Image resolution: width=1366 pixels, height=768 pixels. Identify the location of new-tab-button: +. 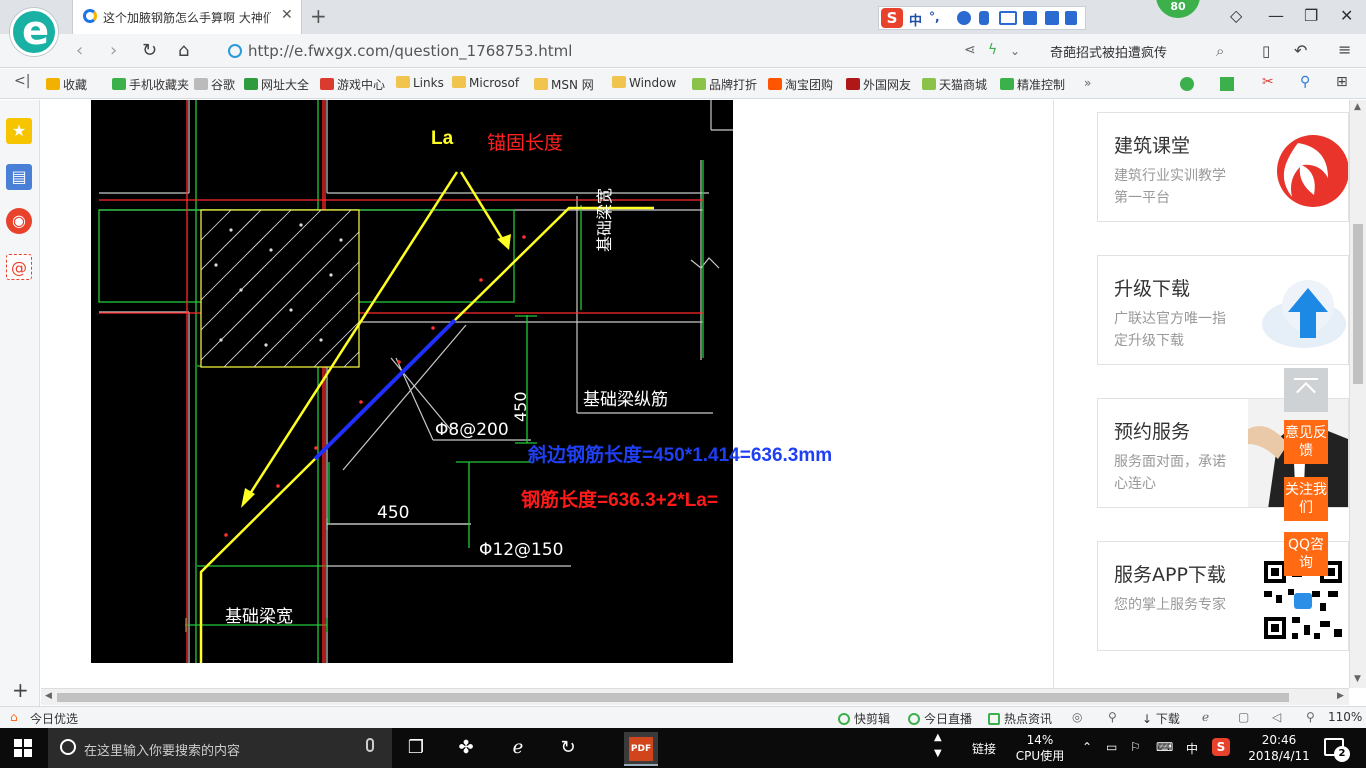
(318, 16).